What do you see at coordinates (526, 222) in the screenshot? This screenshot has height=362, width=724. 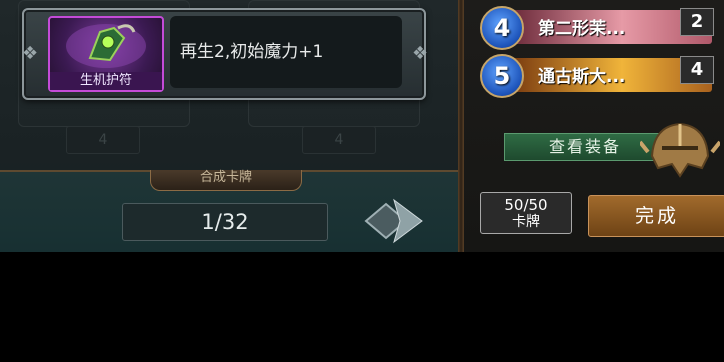 I see `card-count-label: 卡牌` at bounding box center [526, 222].